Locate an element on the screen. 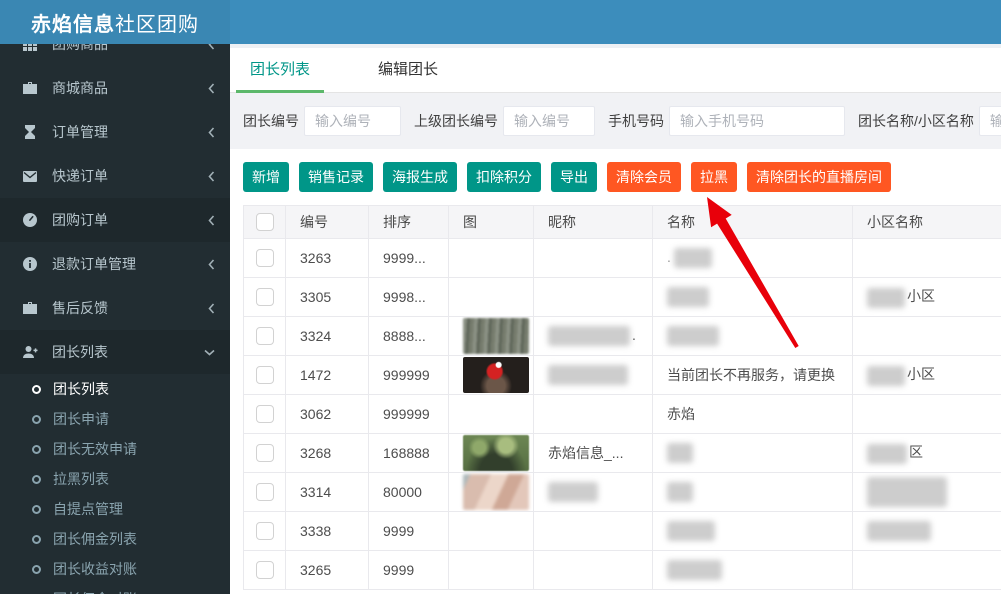 This screenshot has height=594, width=1001. tab-edit-leader: 编辑团长 is located at coordinates (408, 70).